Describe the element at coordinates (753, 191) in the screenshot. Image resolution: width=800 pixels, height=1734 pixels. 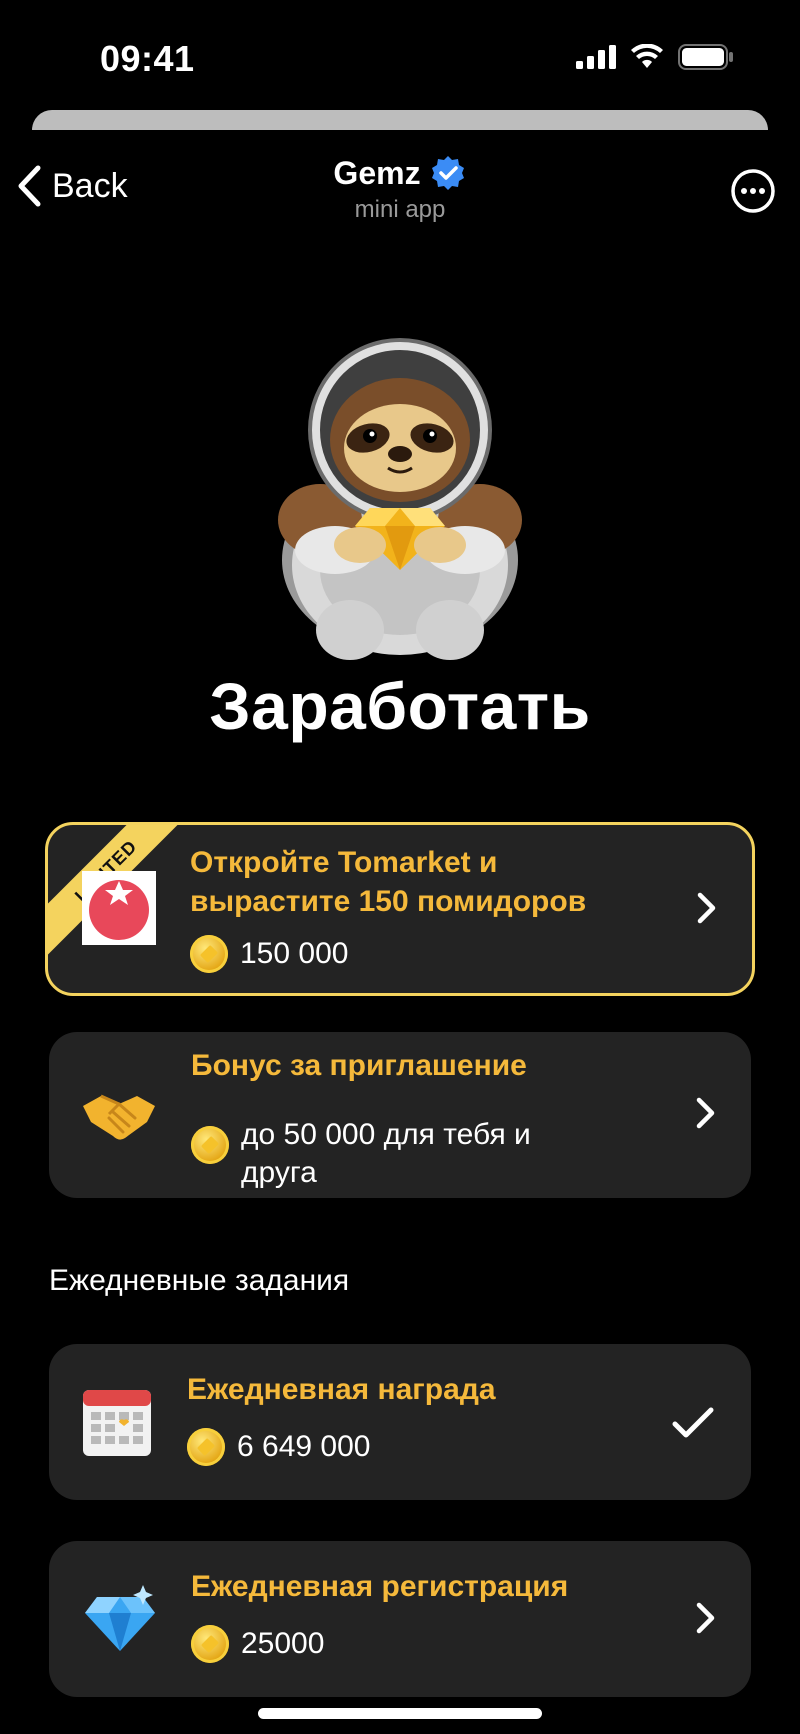
I see `more-options-icon` at that location.